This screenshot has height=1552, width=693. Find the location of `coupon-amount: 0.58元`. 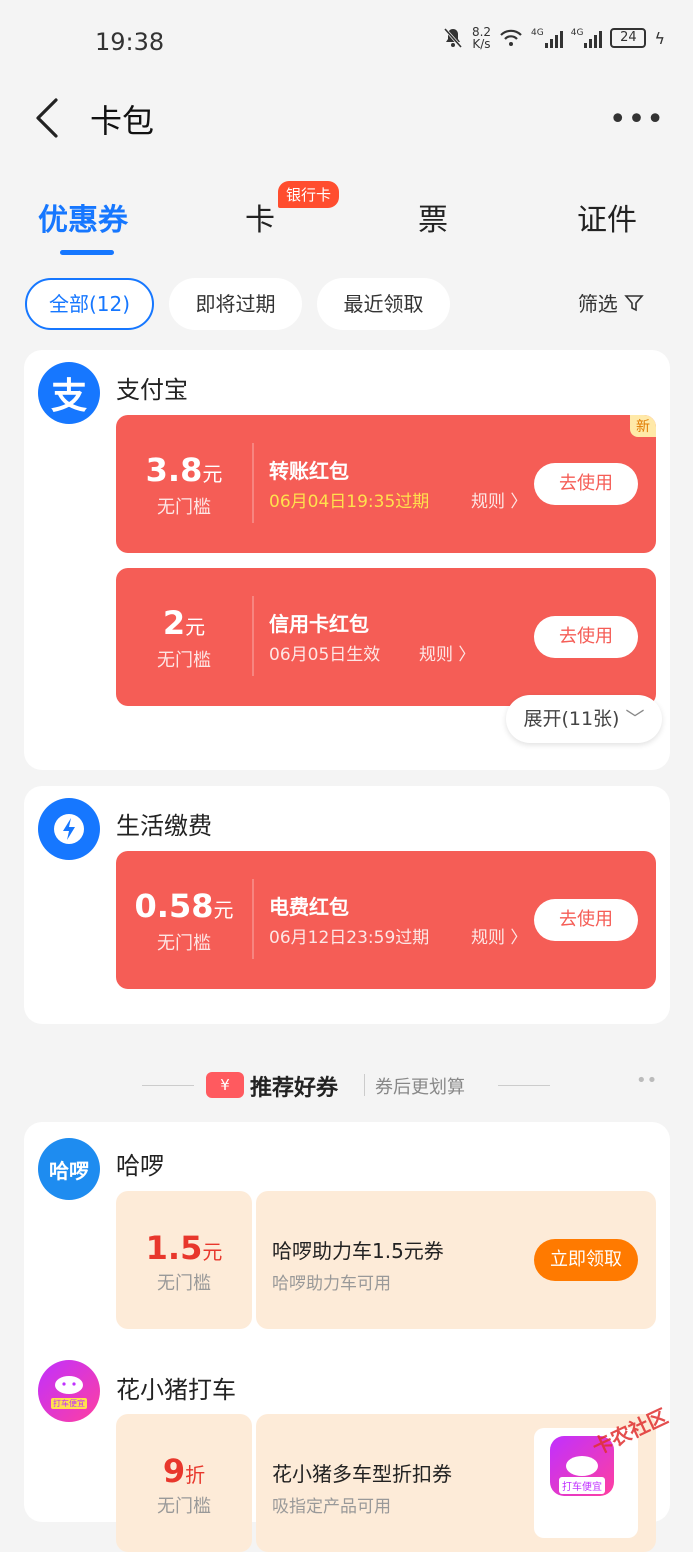

coupon-amount: 0.58元 is located at coordinates (184, 906).